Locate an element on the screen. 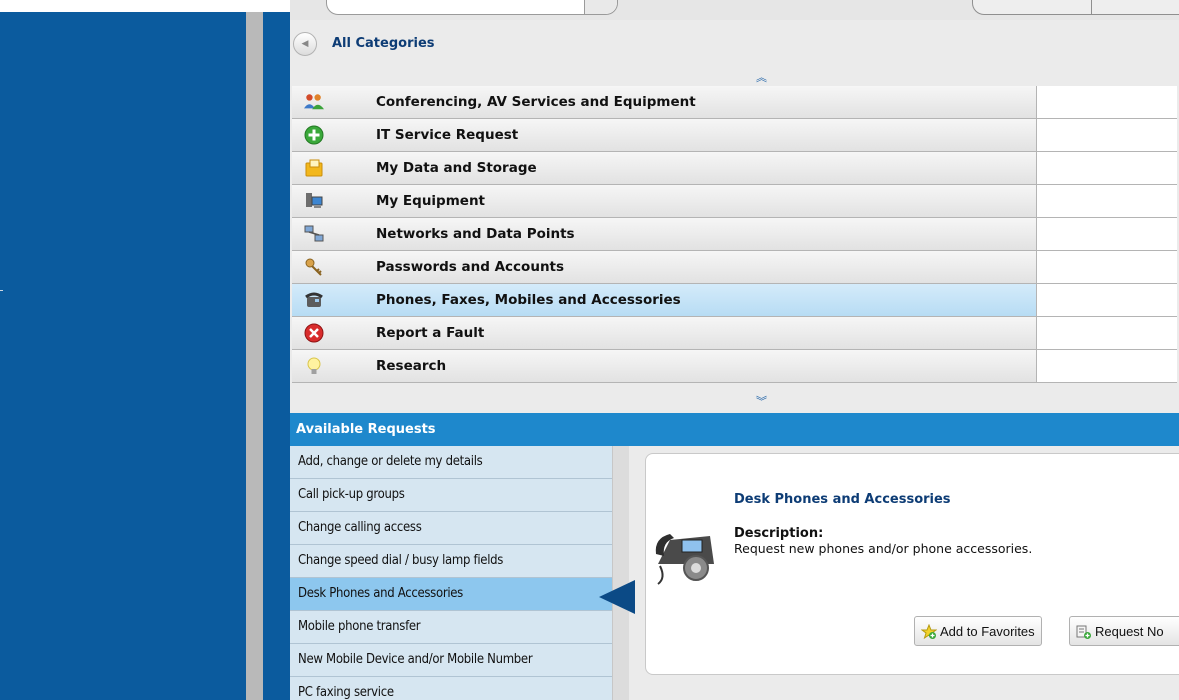  request-item-label: New Mobile Device and/or Mobile Number is located at coordinates (415, 659).